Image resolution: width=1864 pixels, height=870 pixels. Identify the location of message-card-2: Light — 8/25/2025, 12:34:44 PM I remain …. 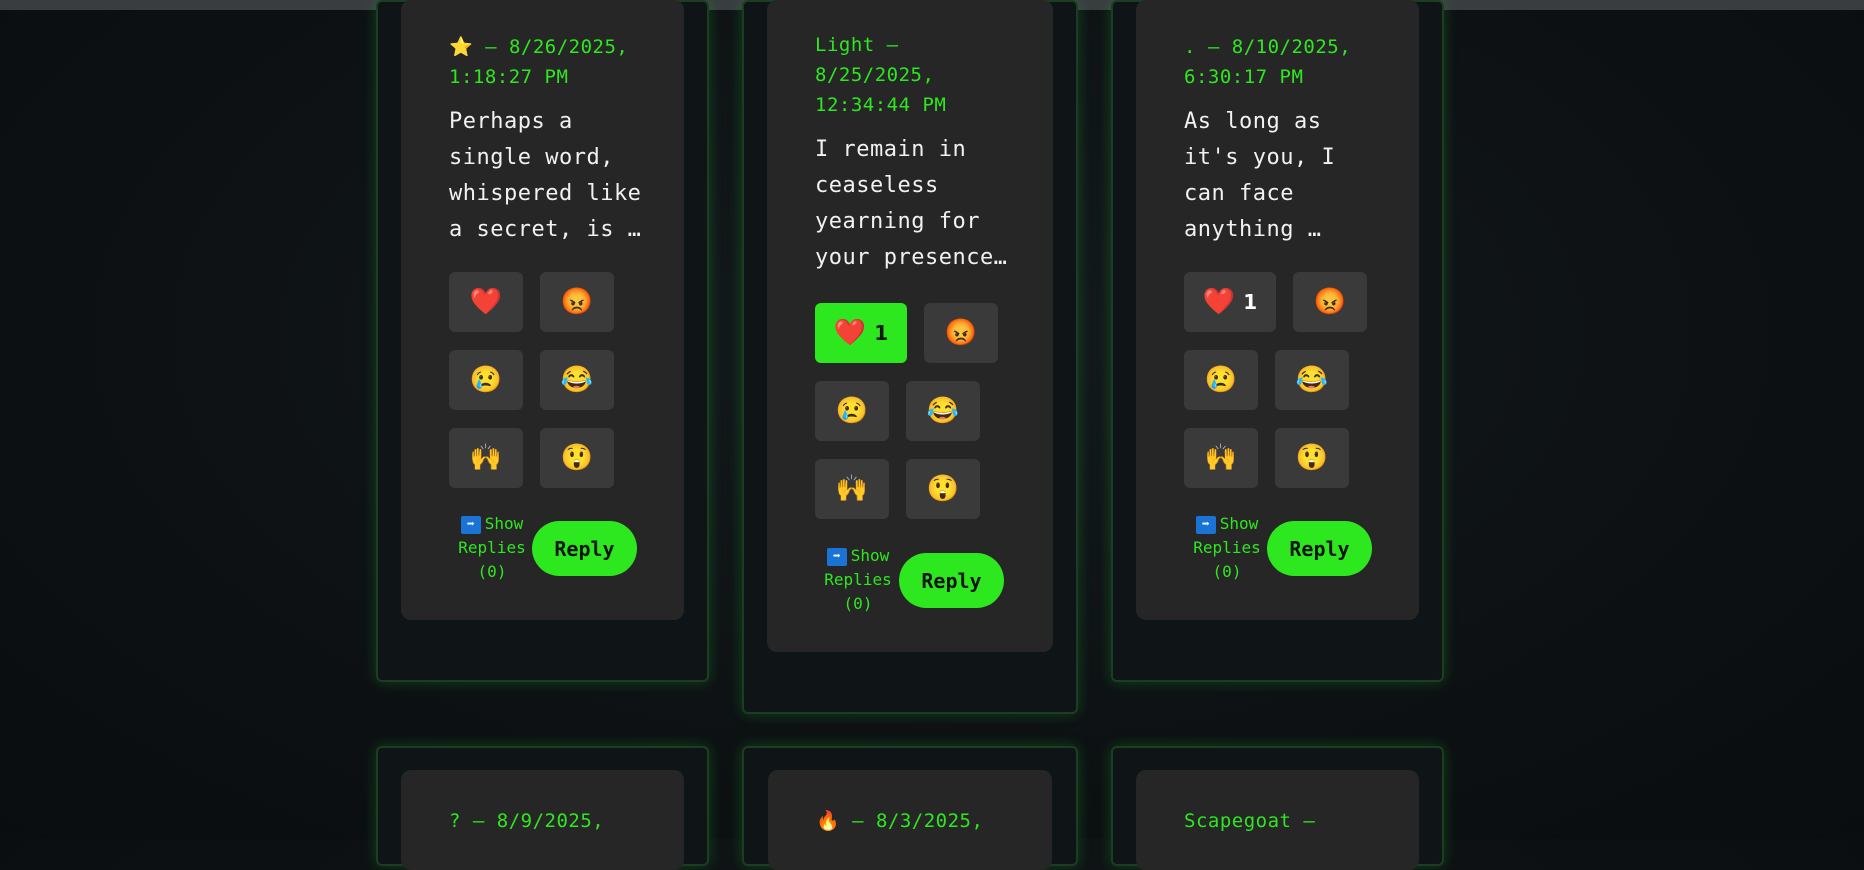
(910, 326).